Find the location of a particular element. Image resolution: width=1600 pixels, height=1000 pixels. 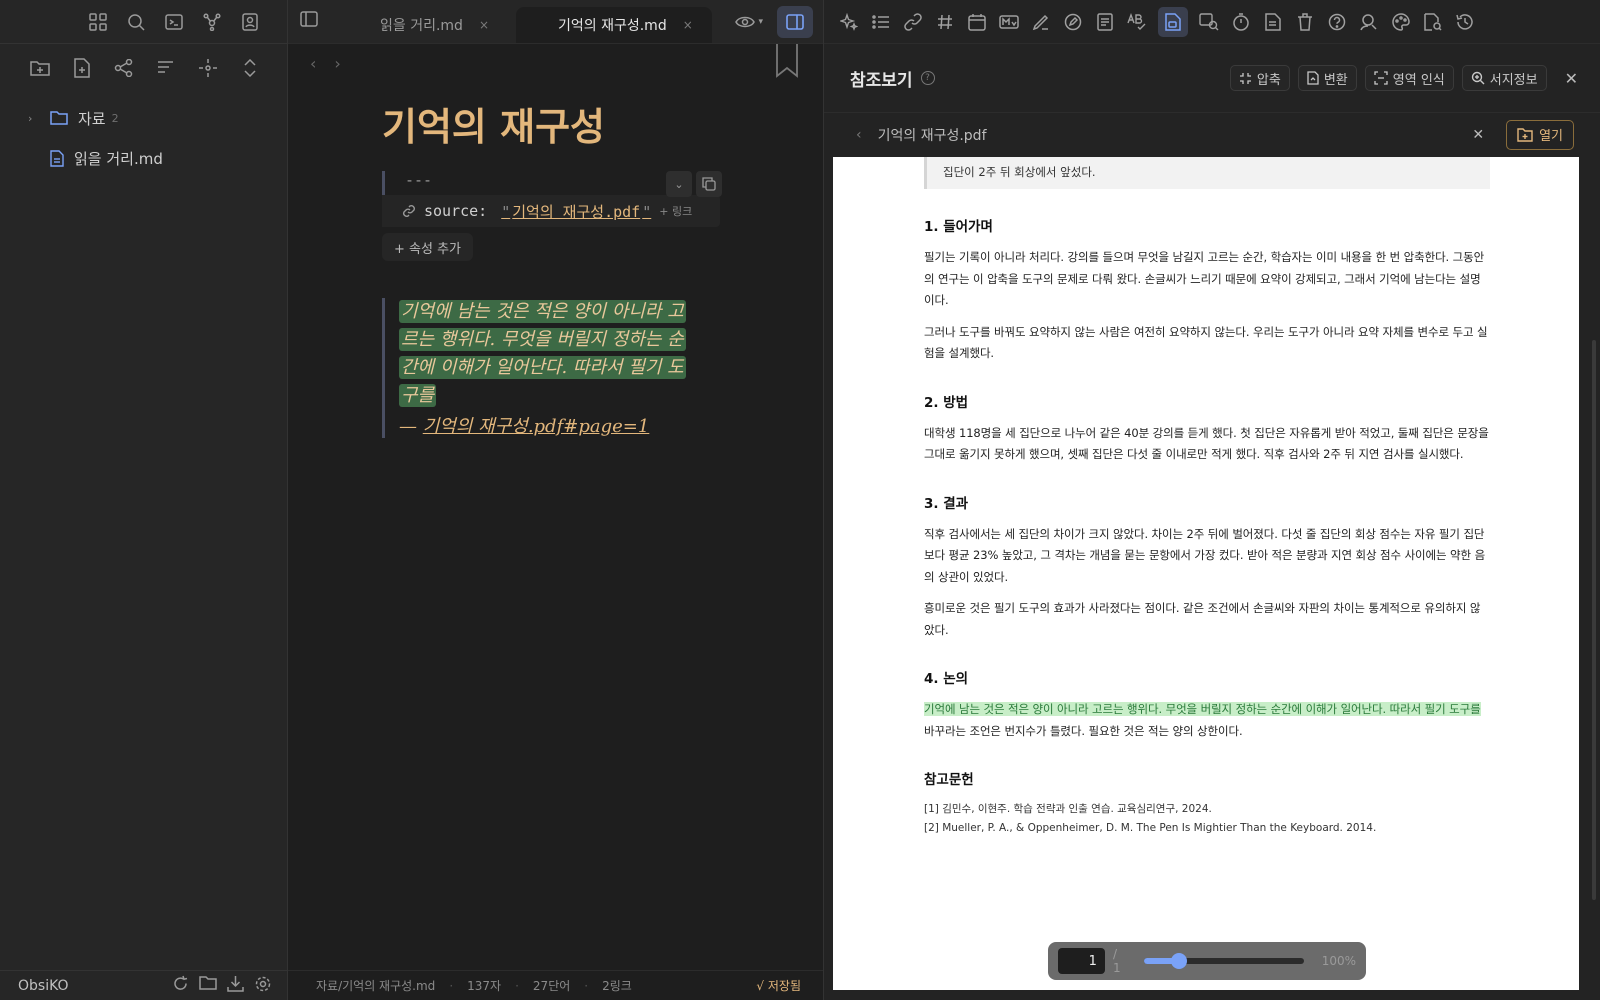

note-icon is located at coordinates (1273, 22).